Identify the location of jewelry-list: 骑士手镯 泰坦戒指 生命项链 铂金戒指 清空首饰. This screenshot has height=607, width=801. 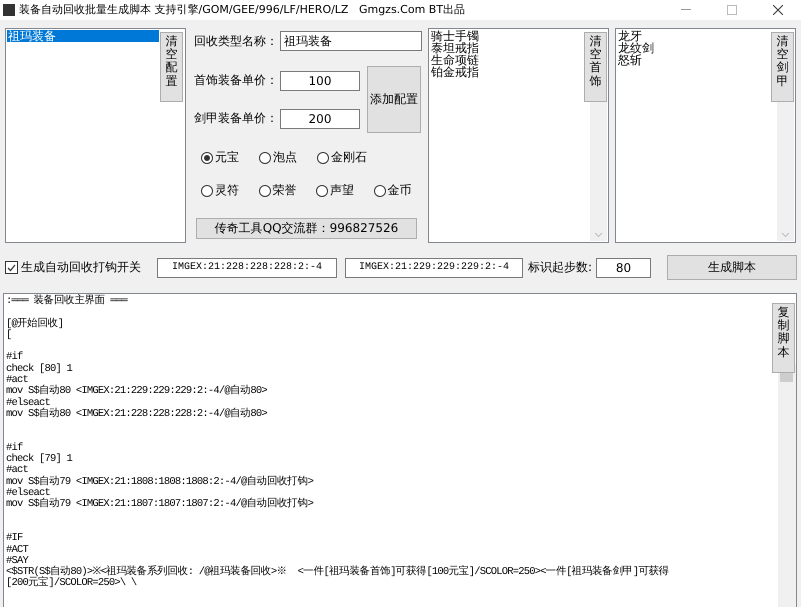
(518, 135).